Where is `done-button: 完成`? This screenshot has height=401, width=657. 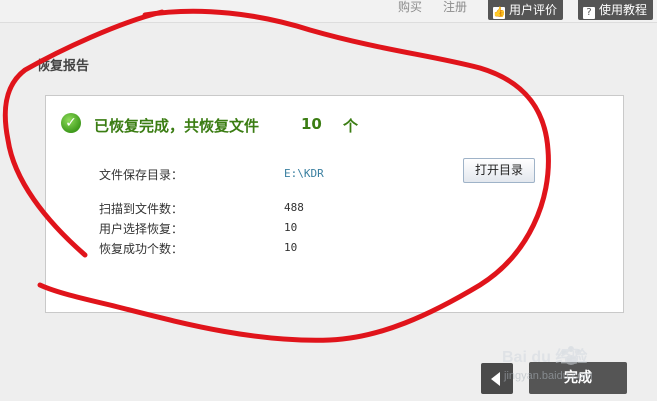
done-button: 完成 is located at coordinates (578, 378).